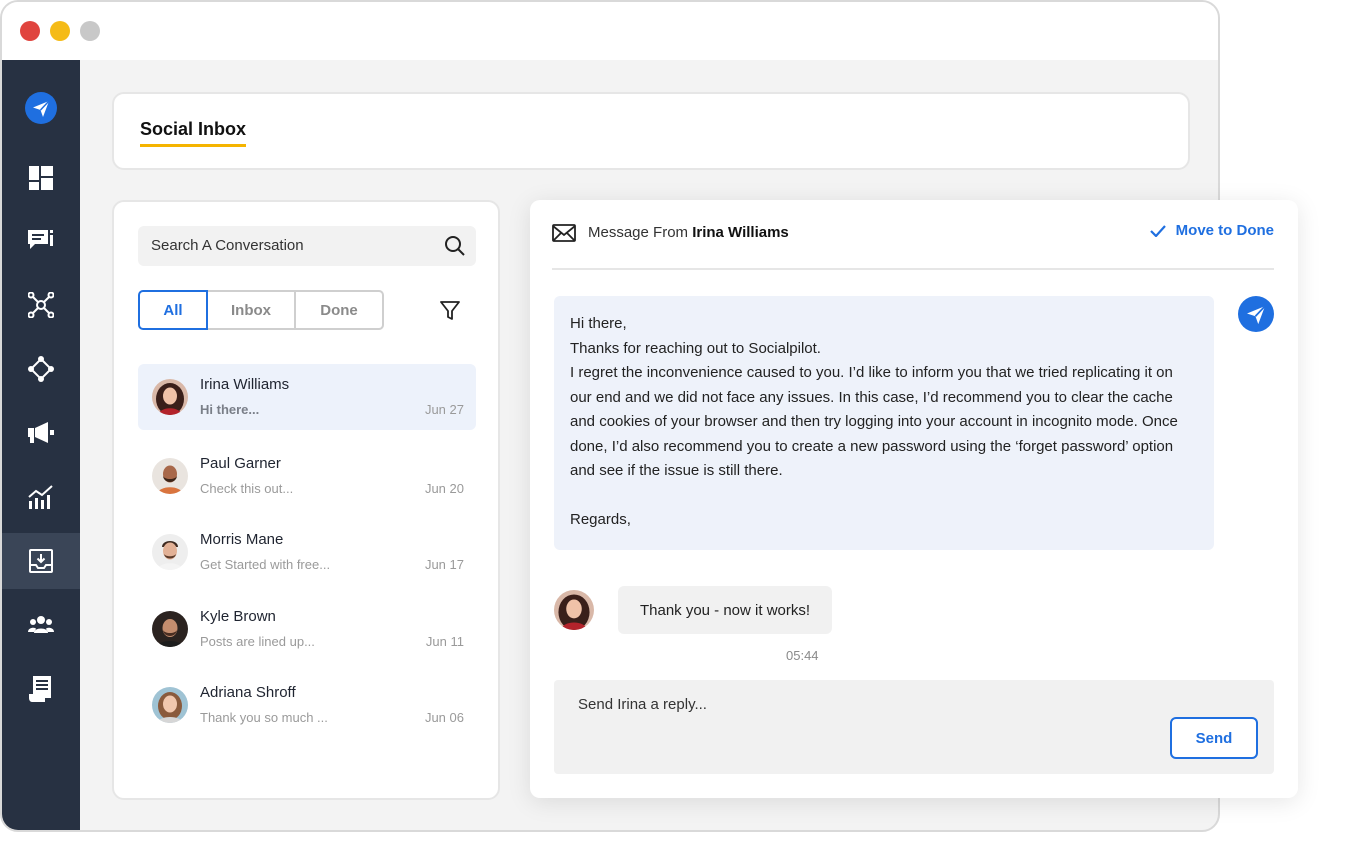 The image size is (1346, 846). Describe the element at coordinates (307, 246) in the screenshot. I see `search-input: Search A Conversation` at that location.